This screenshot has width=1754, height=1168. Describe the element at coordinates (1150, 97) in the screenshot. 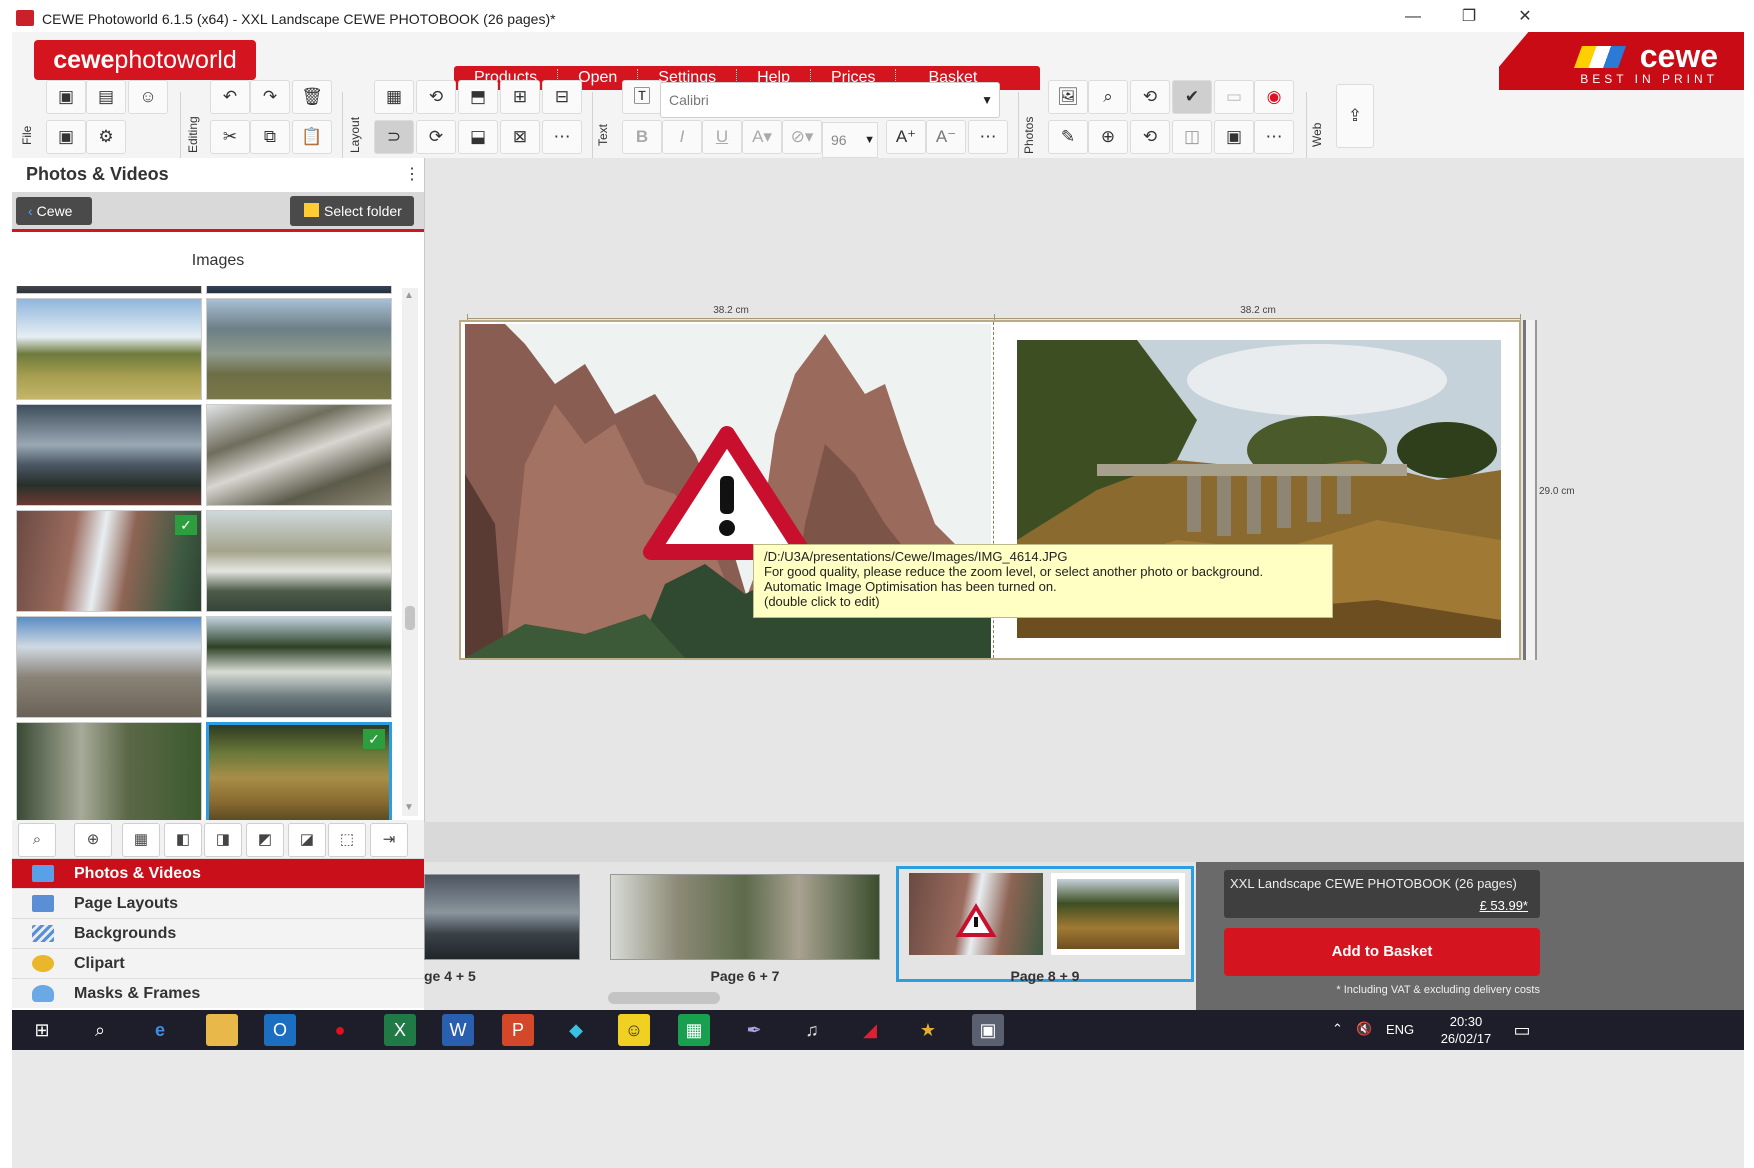

I see `replace-photo-icon: ⟲` at that location.